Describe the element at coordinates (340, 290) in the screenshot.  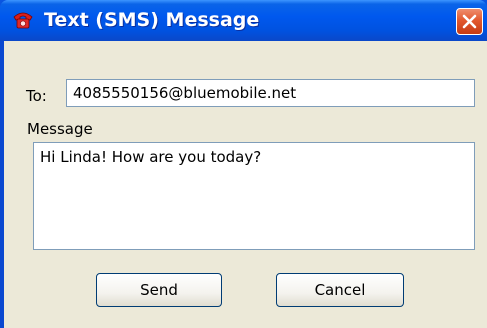
I see `cancel-button: Cancel` at that location.